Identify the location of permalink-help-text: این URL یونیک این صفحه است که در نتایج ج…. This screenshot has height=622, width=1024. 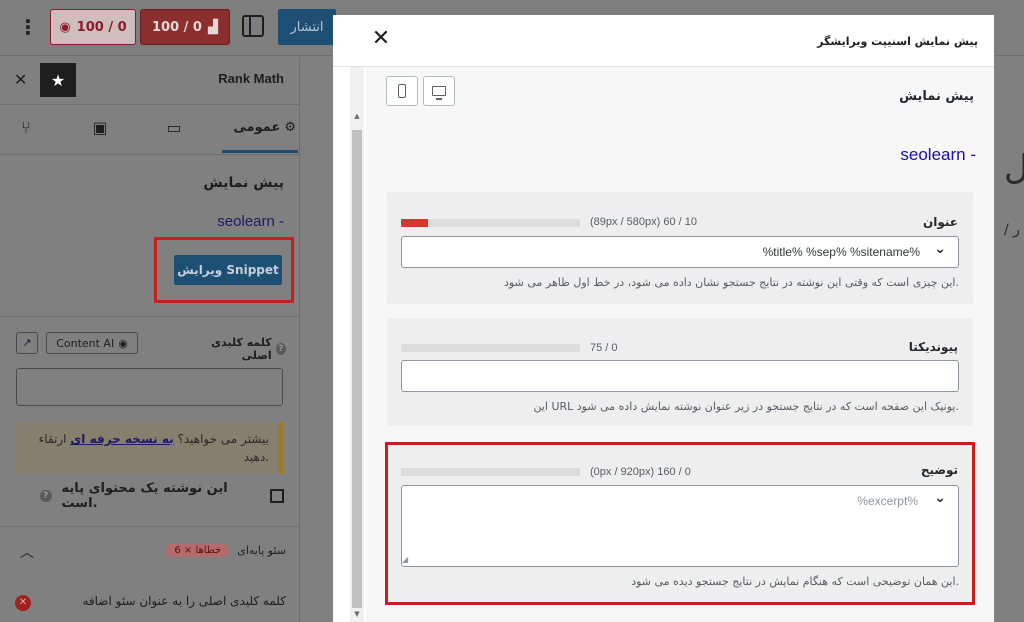
(746, 406).